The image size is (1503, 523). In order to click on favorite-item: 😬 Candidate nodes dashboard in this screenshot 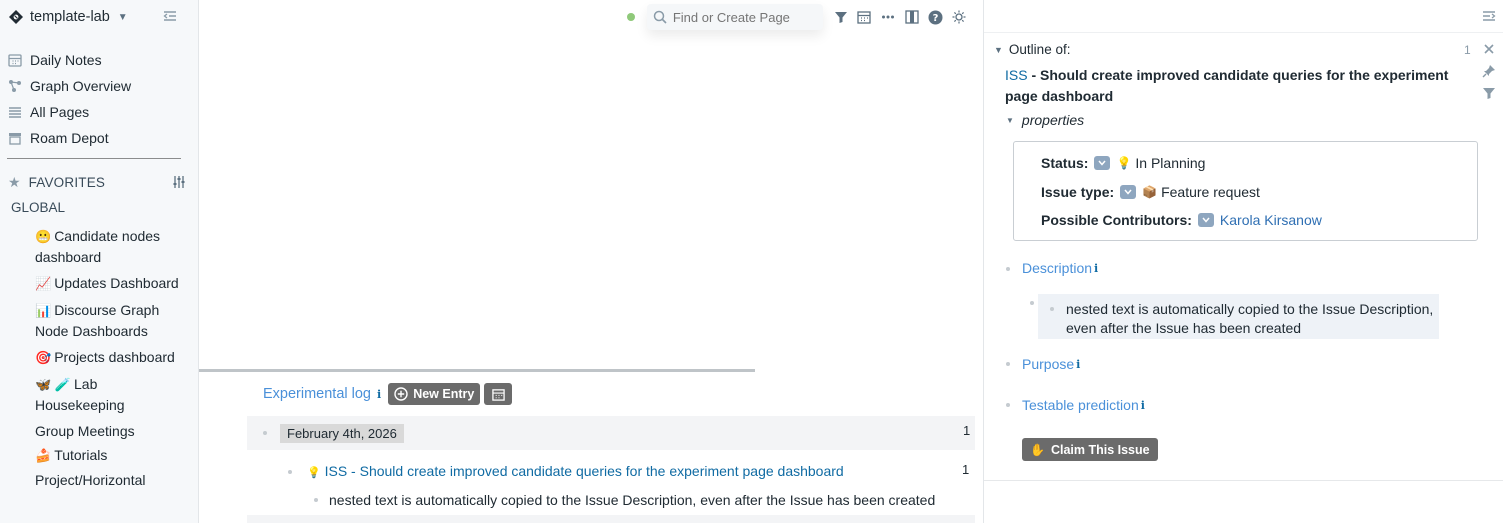, I will do `click(110, 246)`.